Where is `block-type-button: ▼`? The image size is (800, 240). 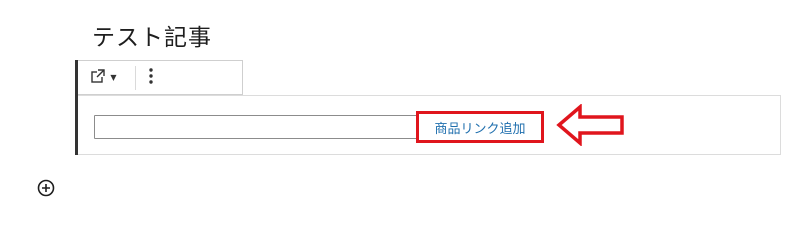 block-type-button: ▼ is located at coordinates (104, 77).